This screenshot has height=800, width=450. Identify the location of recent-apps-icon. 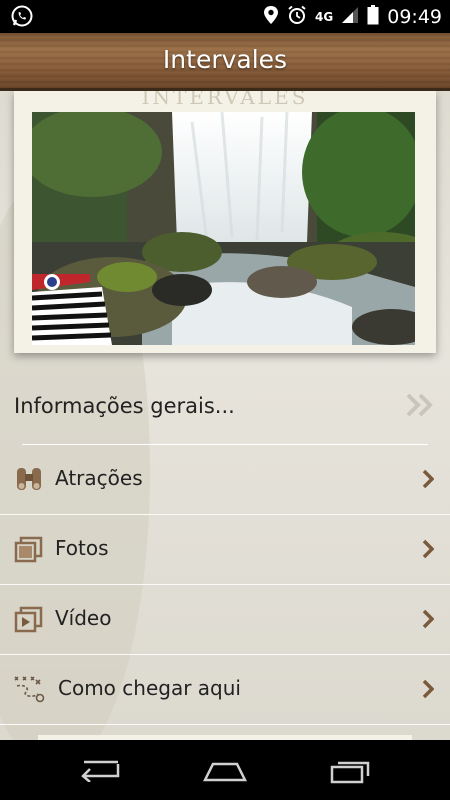
(351, 773).